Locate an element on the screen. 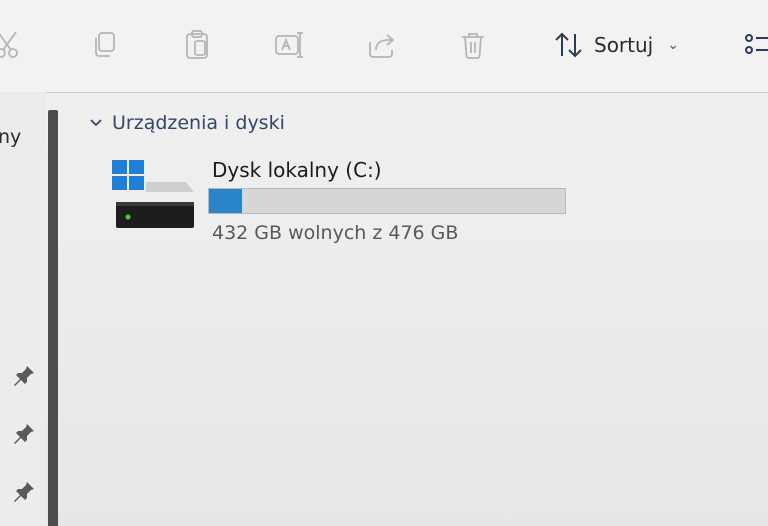 This screenshot has width=768, height=526. navigation-pane: ny is located at coordinates (23, 309).